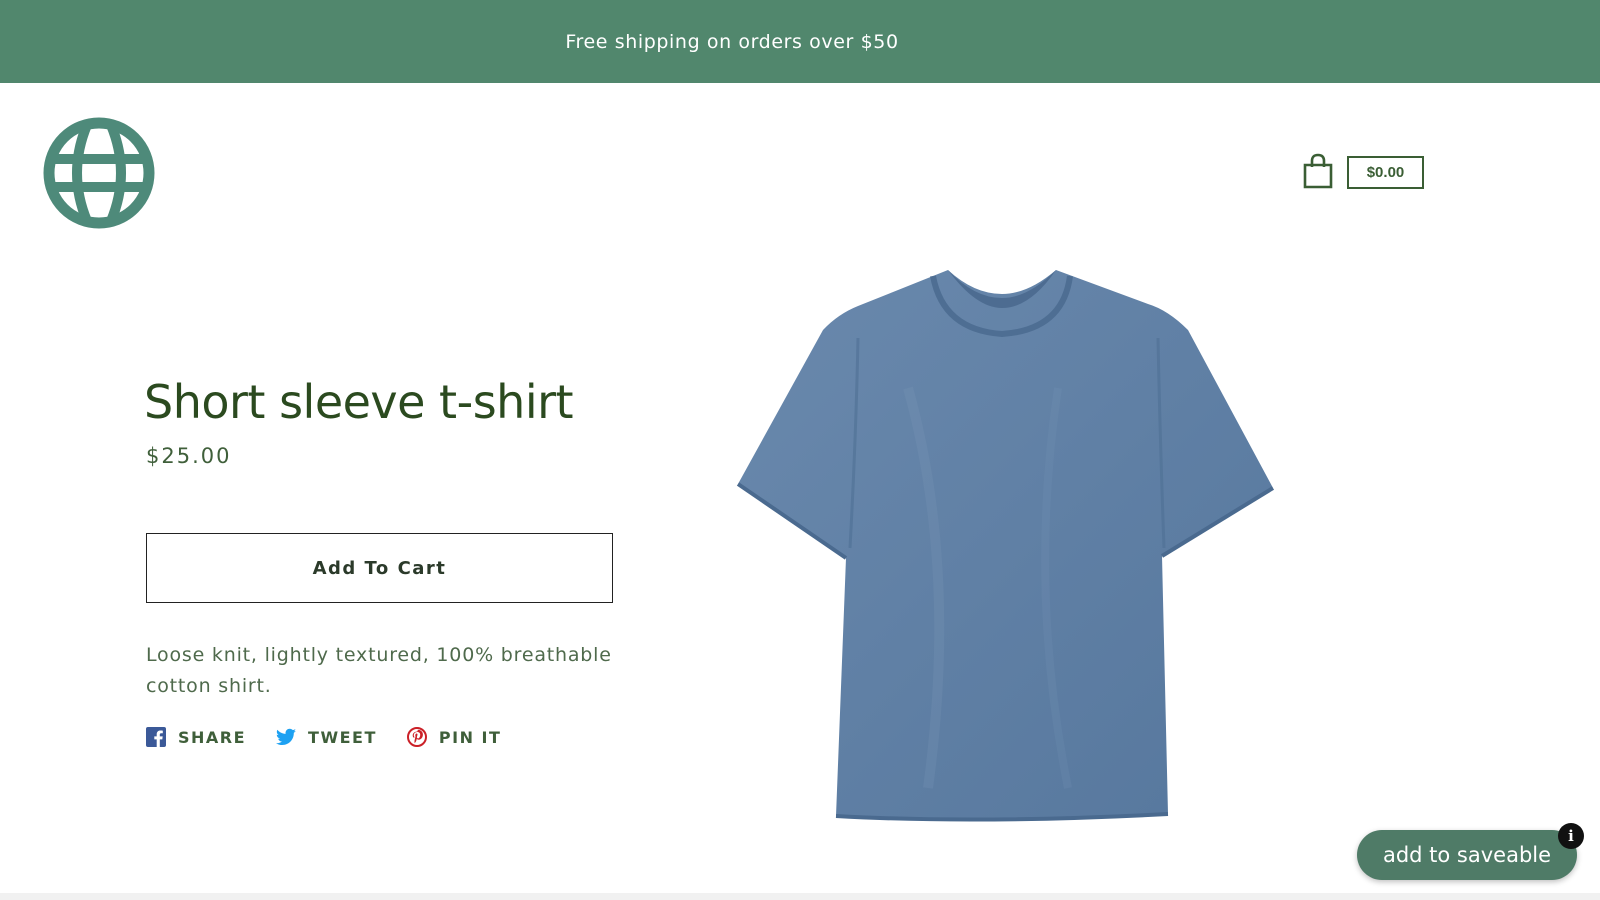 The height and width of the screenshot is (900, 1600). What do you see at coordinates (189, 456) in the screenshot?
I see `product-price: $25.00` at bounding box center [189, 456].